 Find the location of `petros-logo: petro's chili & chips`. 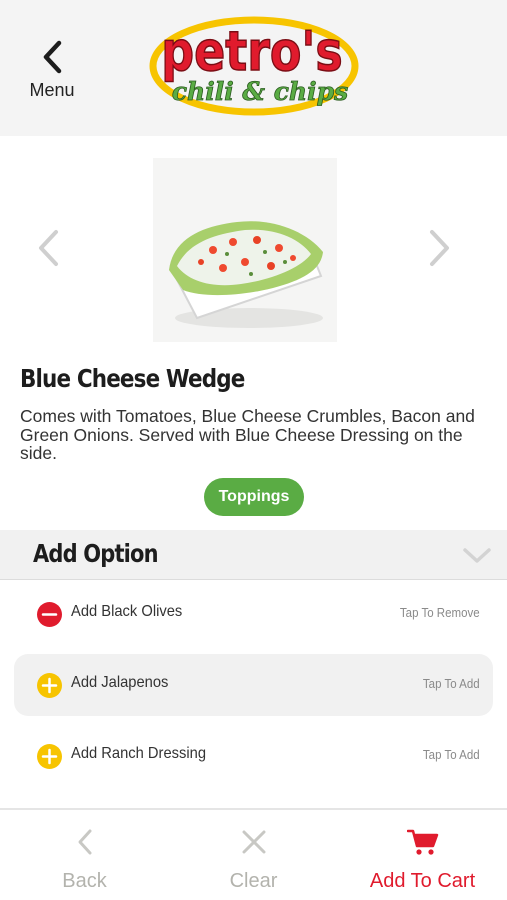

petros-logo: petro's chili & chips is located at coordinates (254, 66).